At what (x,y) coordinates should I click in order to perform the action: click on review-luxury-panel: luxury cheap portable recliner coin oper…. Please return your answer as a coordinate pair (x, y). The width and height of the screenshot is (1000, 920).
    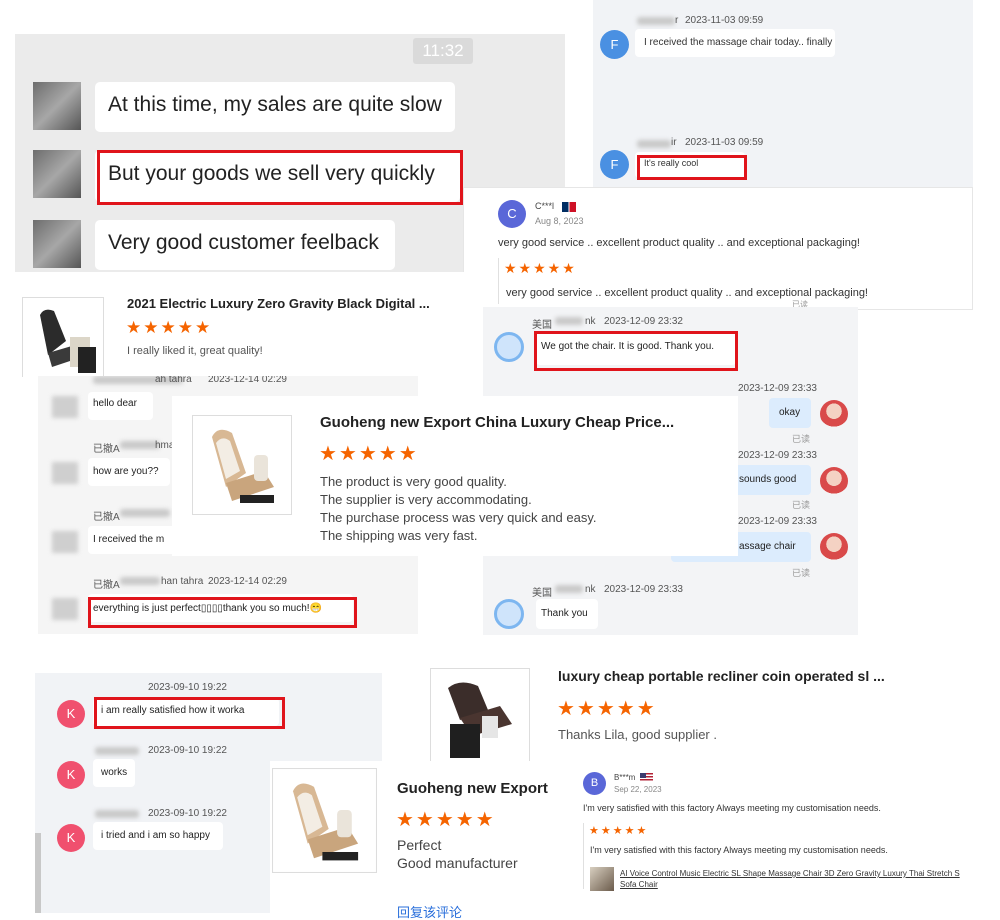
    Looking at the image, I should click on (709, 707).